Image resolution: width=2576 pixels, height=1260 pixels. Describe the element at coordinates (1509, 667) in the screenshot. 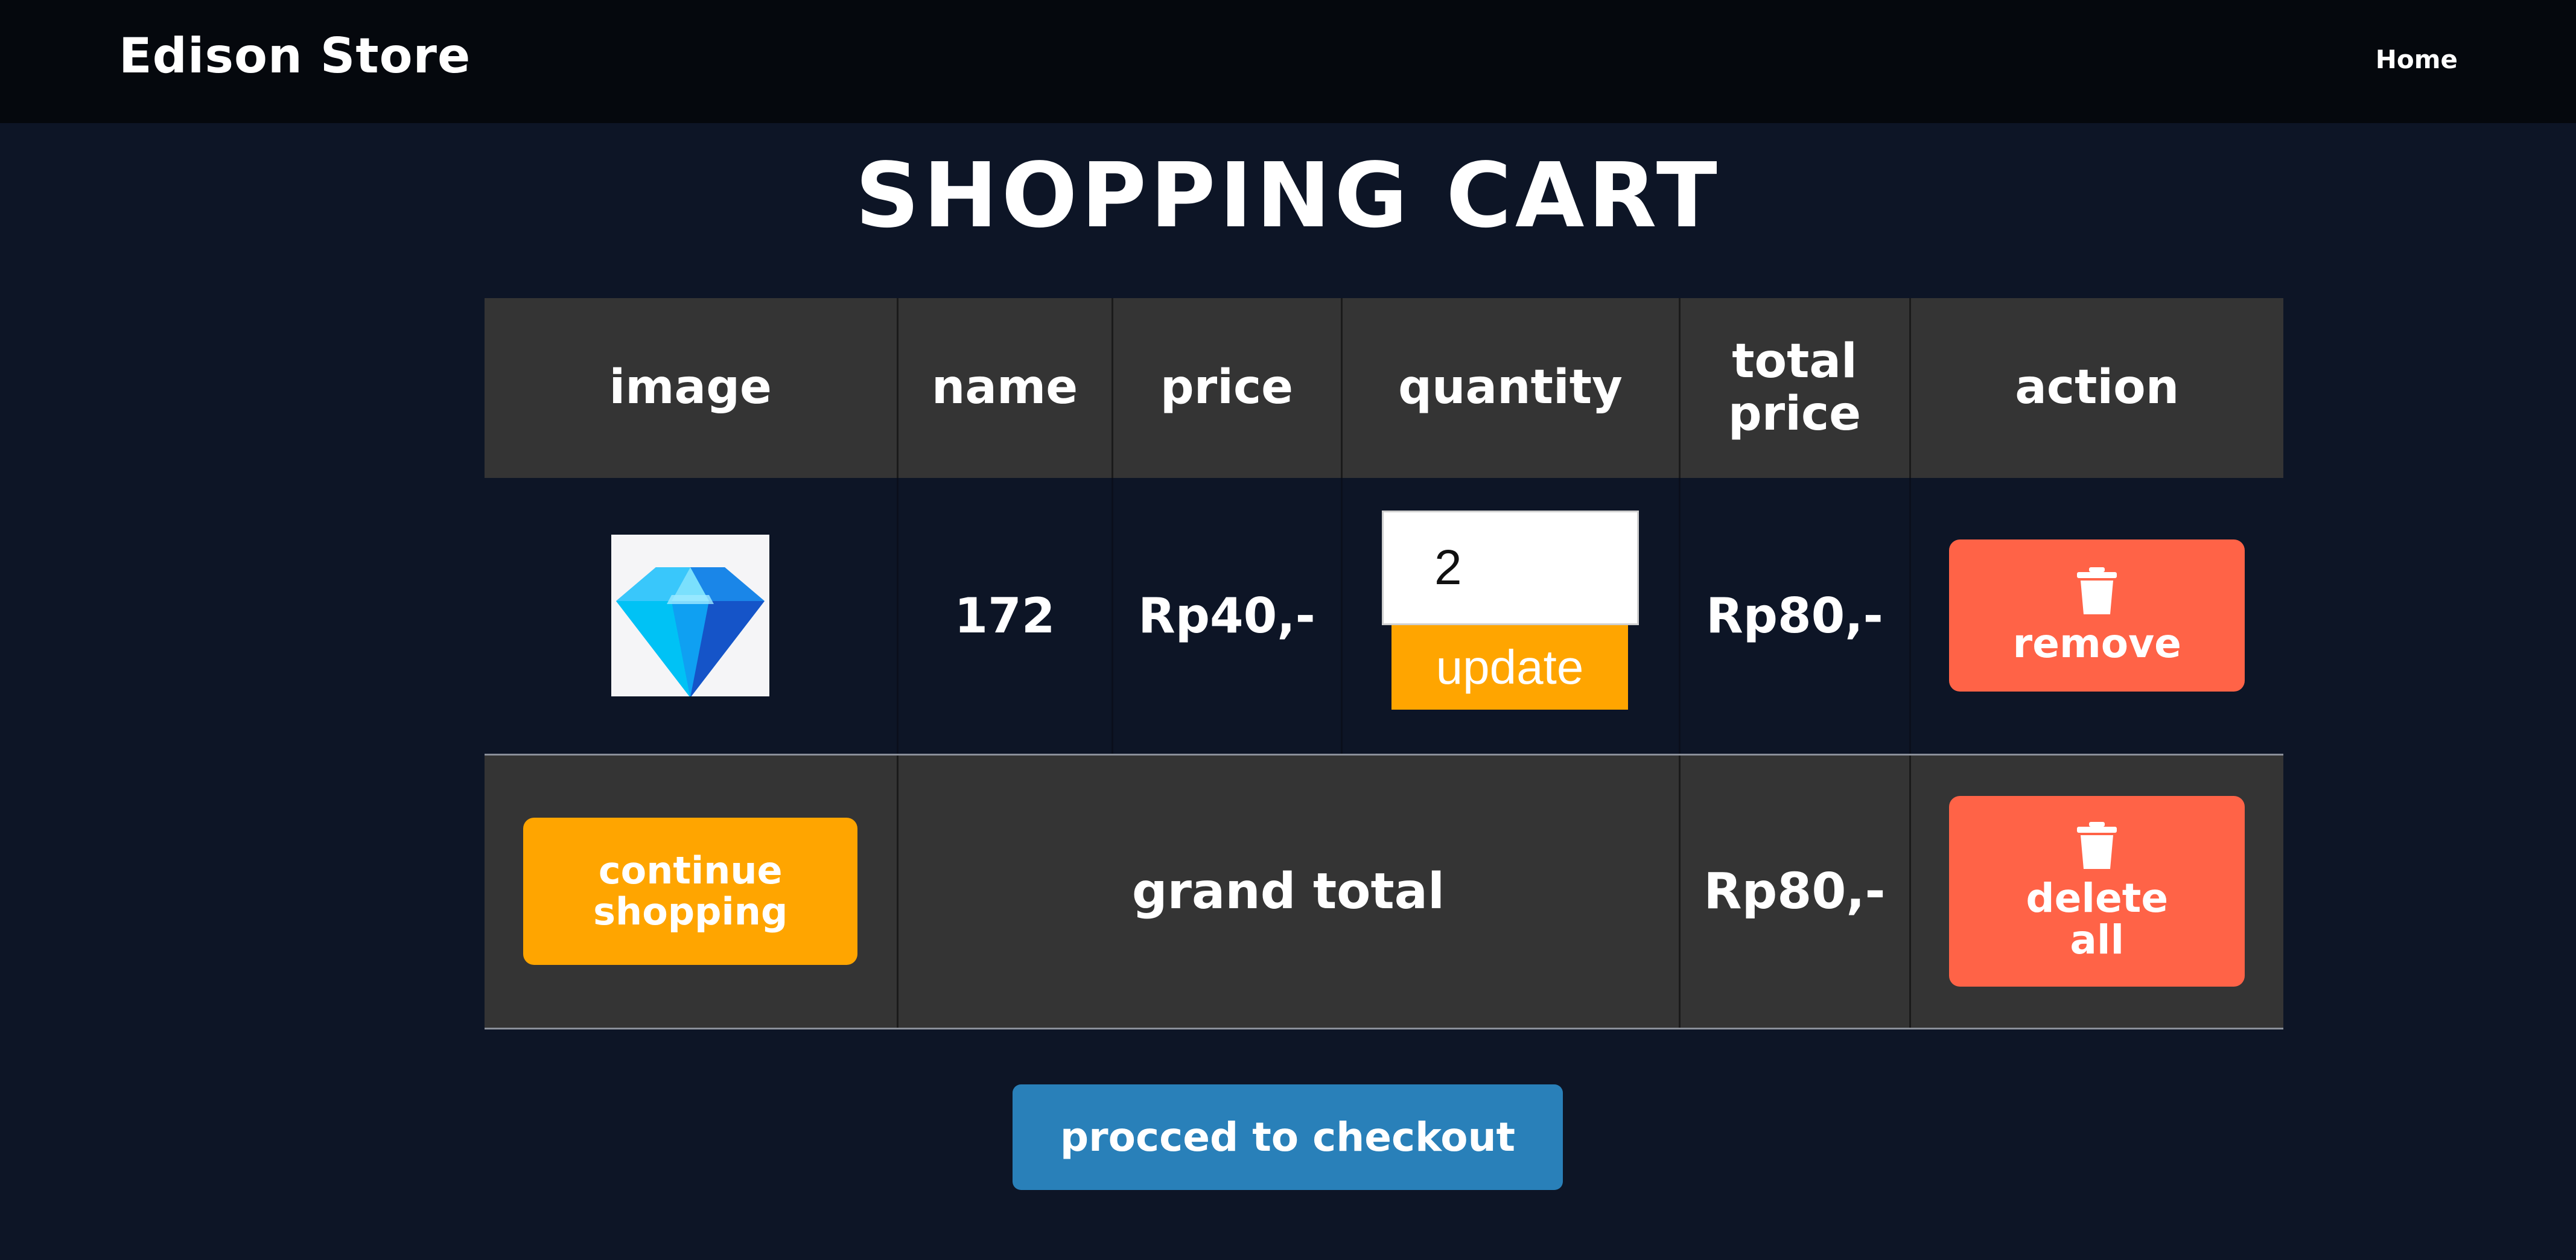

I see `update-button: update` at that location.